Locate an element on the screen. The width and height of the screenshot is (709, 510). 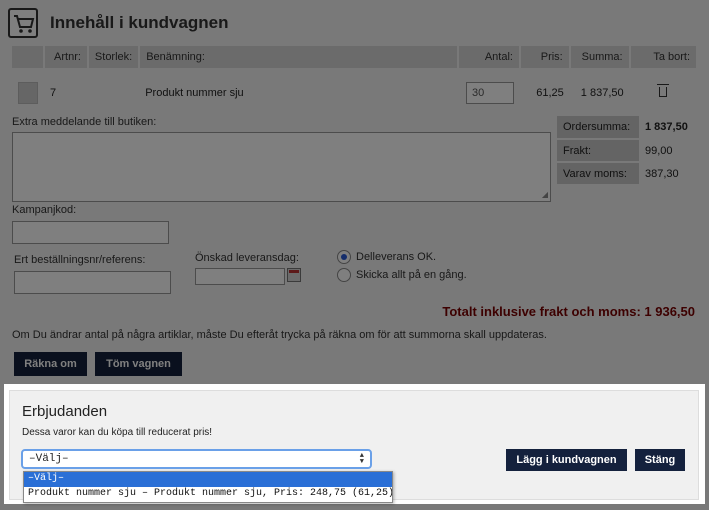
summary-row: Varav moms: 387,30 is located at coordinates (627, 174).